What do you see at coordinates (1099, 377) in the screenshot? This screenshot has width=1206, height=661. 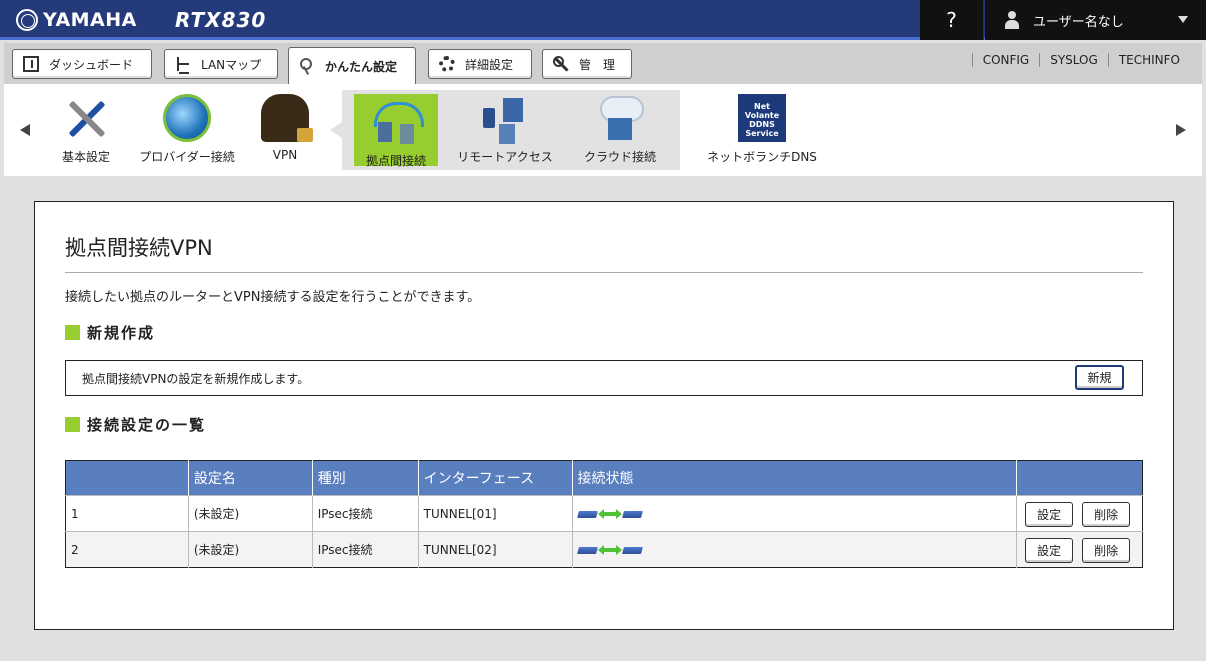 I see `new-button: 新規` at bounding box center [1099, 377].